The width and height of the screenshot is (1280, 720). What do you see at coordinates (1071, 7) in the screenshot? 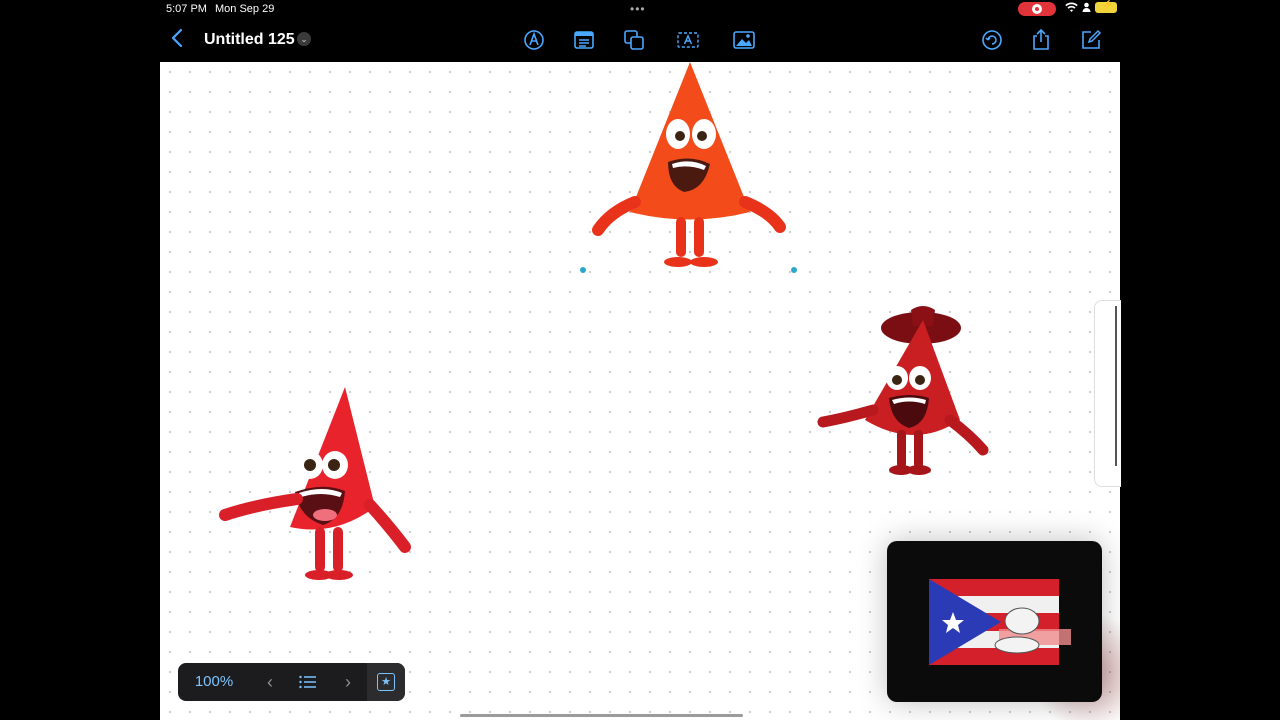
I see `wifi-icon` at bounding box center [1071, 7].